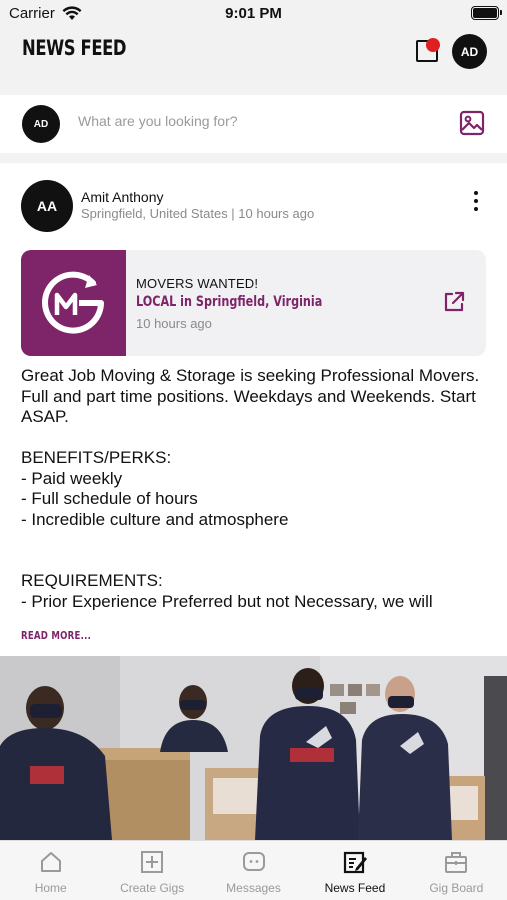  I want to click on home-icon, so click(50, 862).